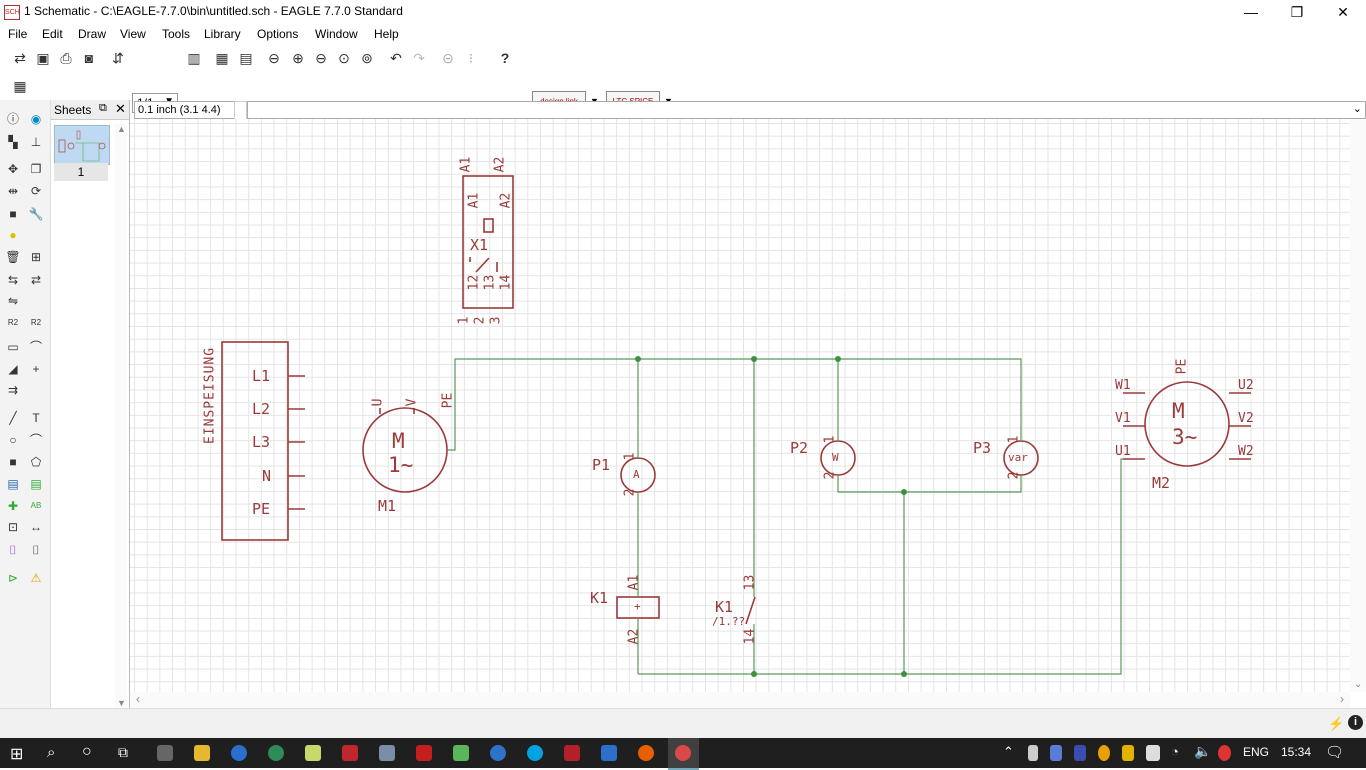  I want to click on bus-icon: ▤, so click(13, 484).